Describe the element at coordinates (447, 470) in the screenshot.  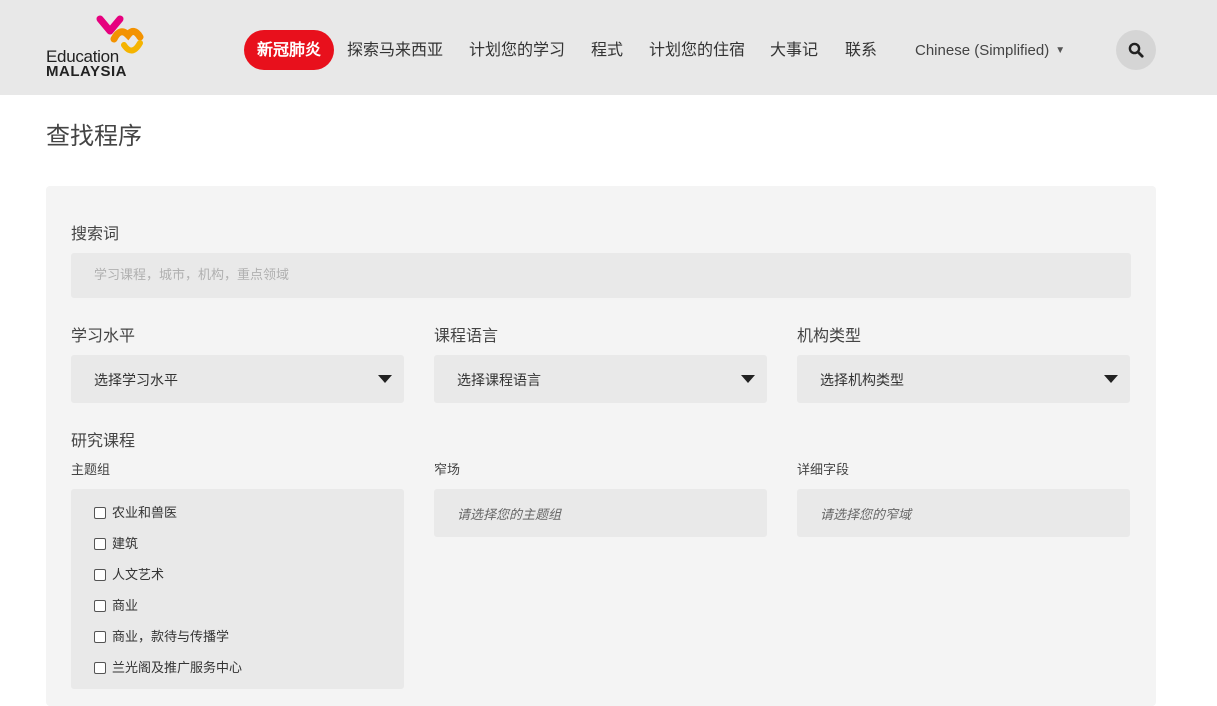
I see `narrow-field-label: 窄场` at that location.